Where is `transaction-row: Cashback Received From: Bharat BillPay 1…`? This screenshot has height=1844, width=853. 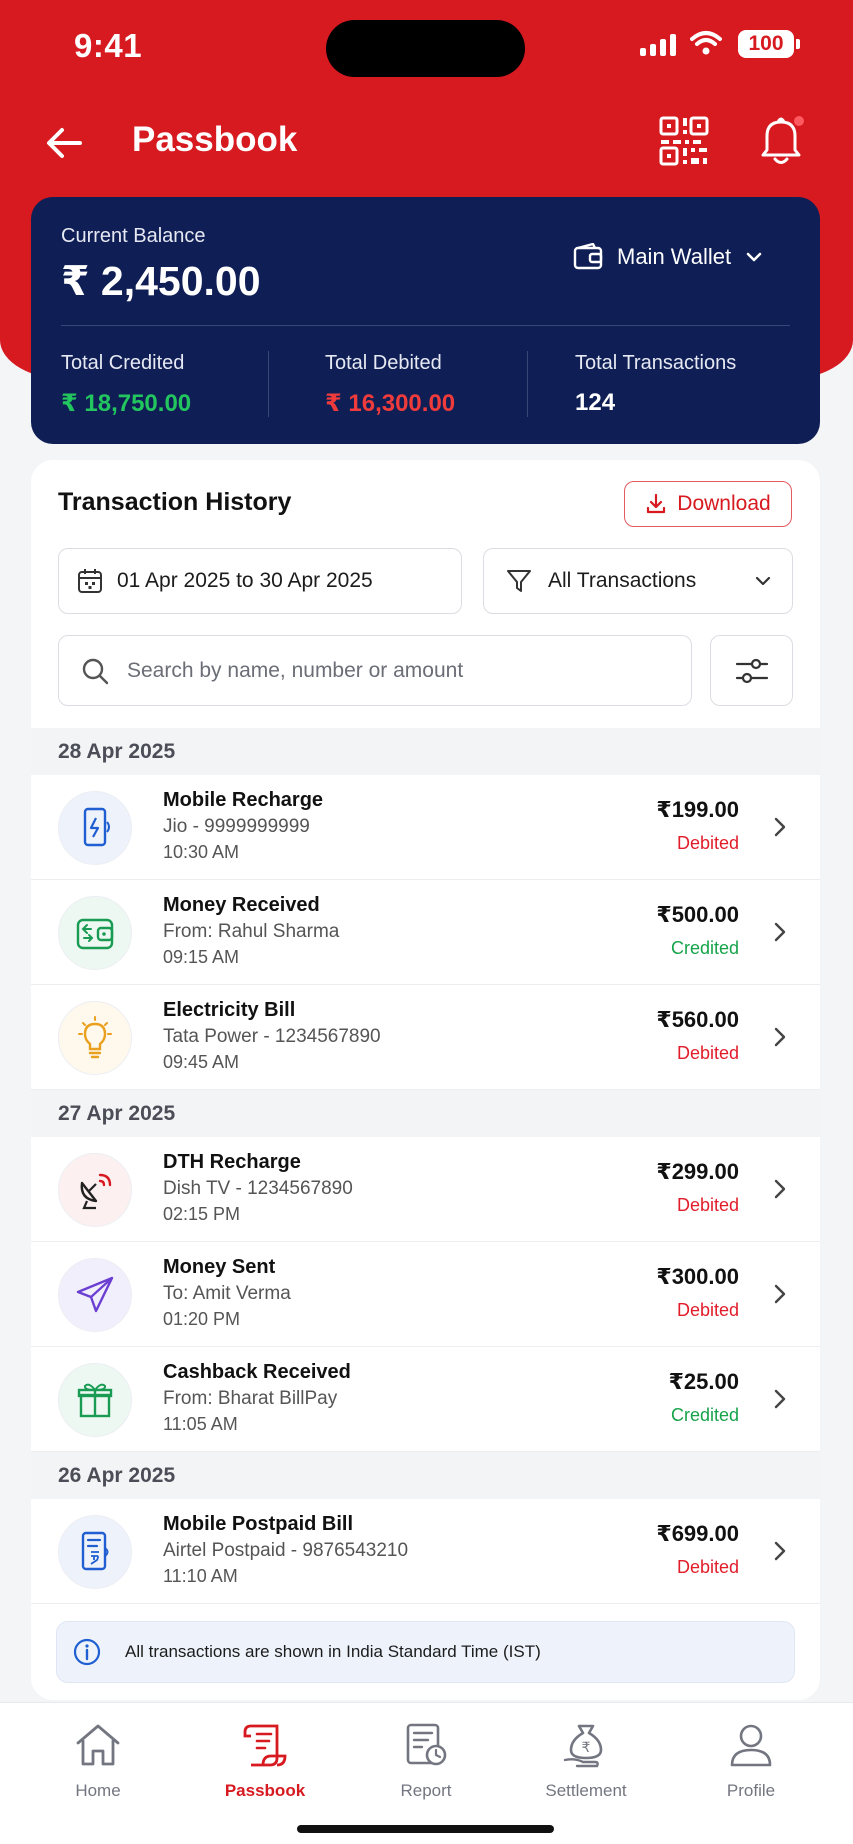
transaction-row: Cashback Received From: Bharat BillPay 1… is located at coordinates (425, 1399).